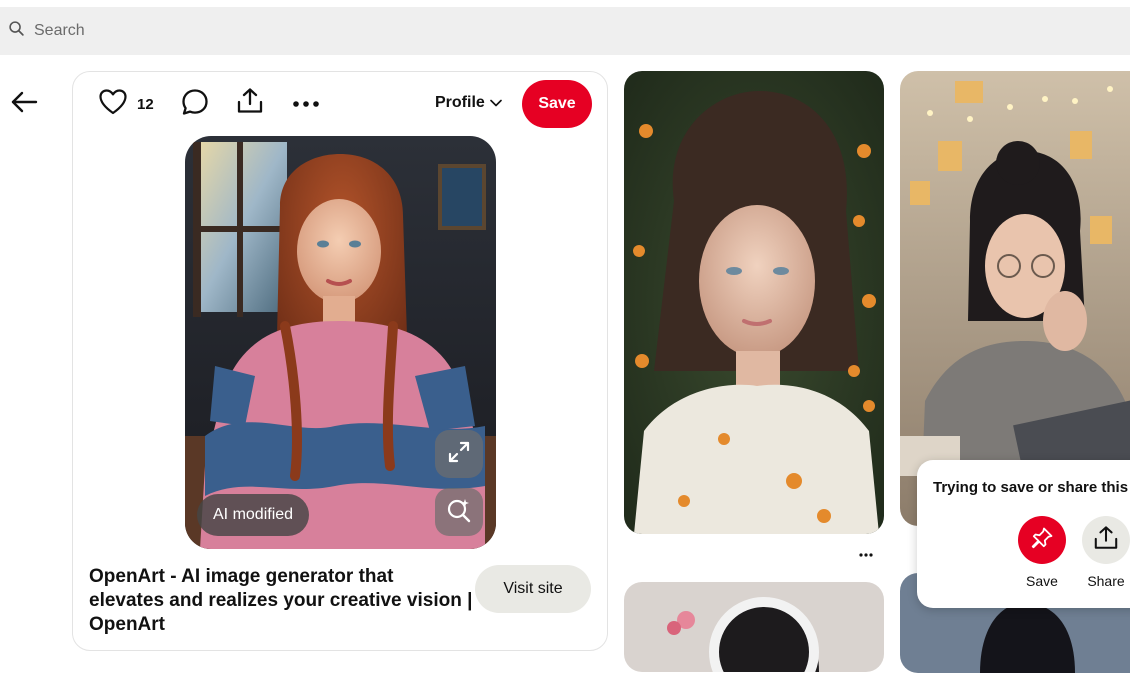 This screenshot has width=1130, height=673. I want to click on search-icon, so click(16, 31).